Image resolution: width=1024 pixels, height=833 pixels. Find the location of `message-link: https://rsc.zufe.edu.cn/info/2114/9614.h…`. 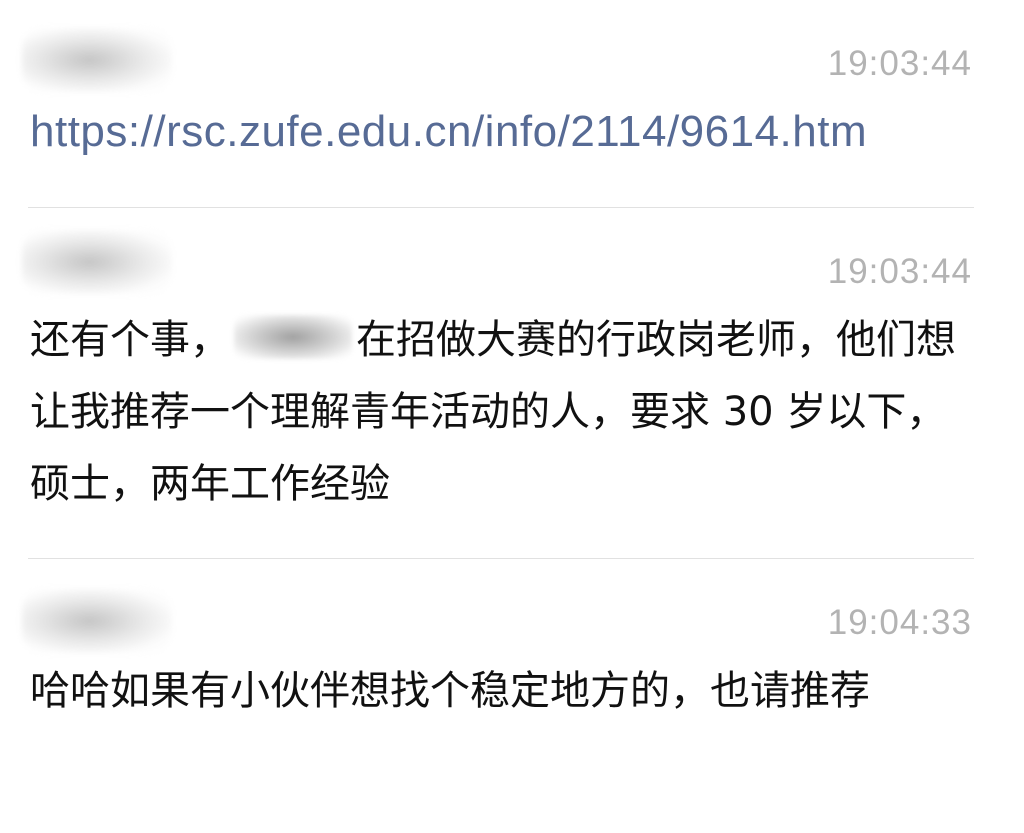

message-link: https://rsc.zufe.edu.cn/info/2114/9614.h… is located at coordinates (448, 131).